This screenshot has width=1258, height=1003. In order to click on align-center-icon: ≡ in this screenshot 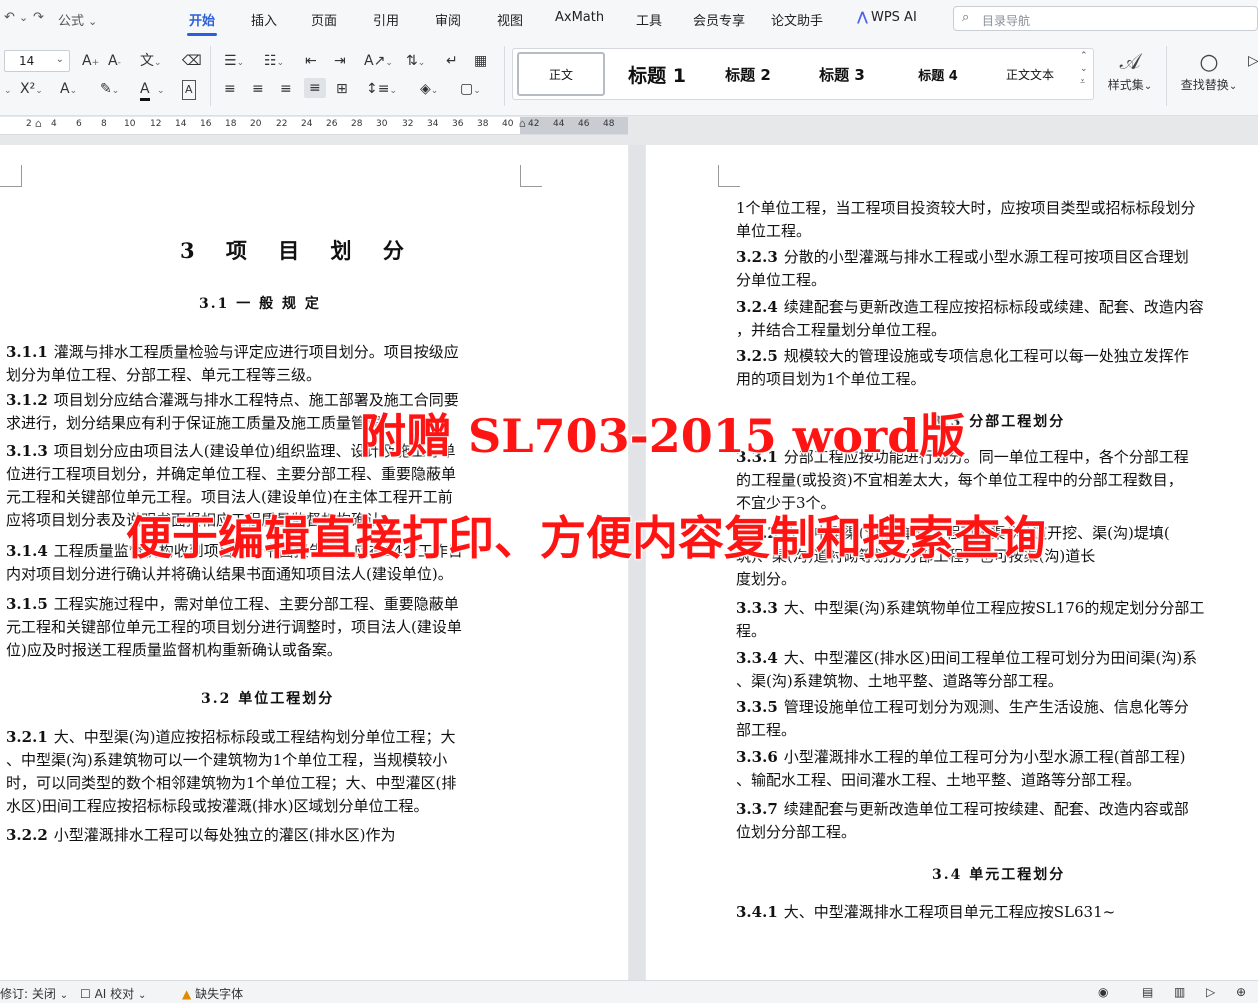, I will do `click(258, 89)`.